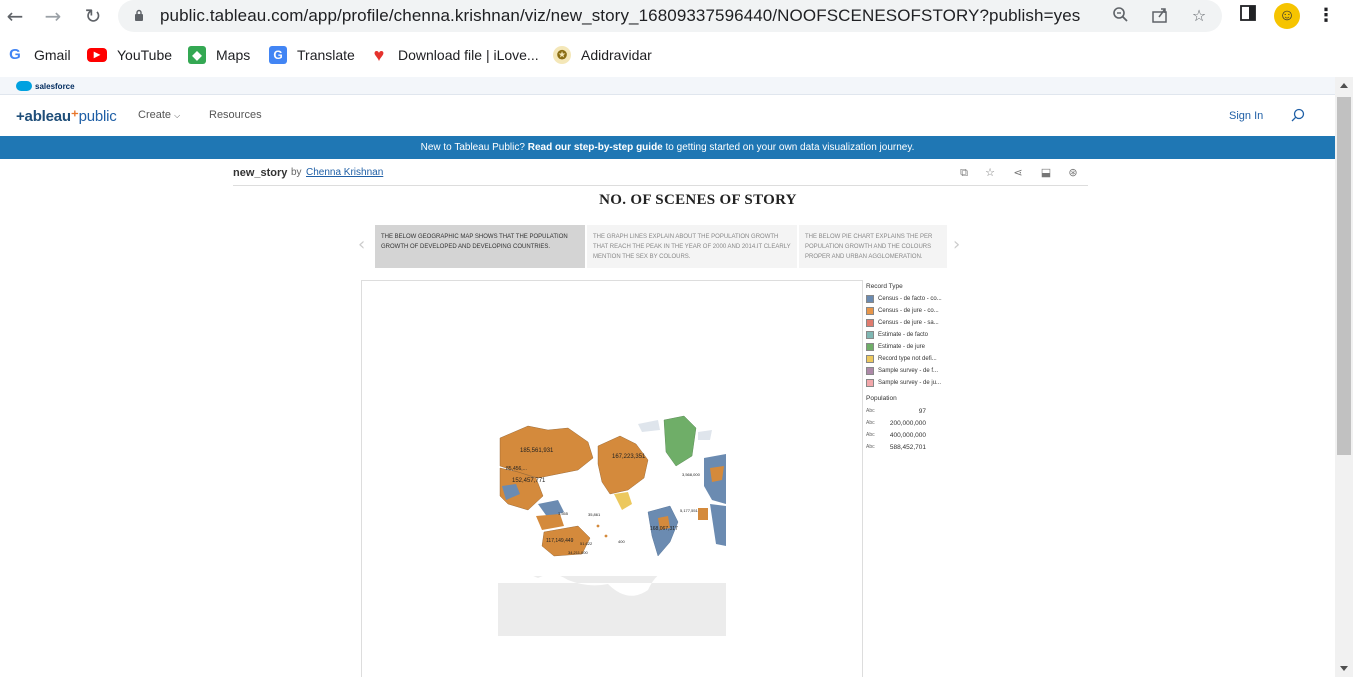  Describe the element at coordinates (1344, 668) in the screenshot. I see `scroll-down-arrow-icon` at that location.